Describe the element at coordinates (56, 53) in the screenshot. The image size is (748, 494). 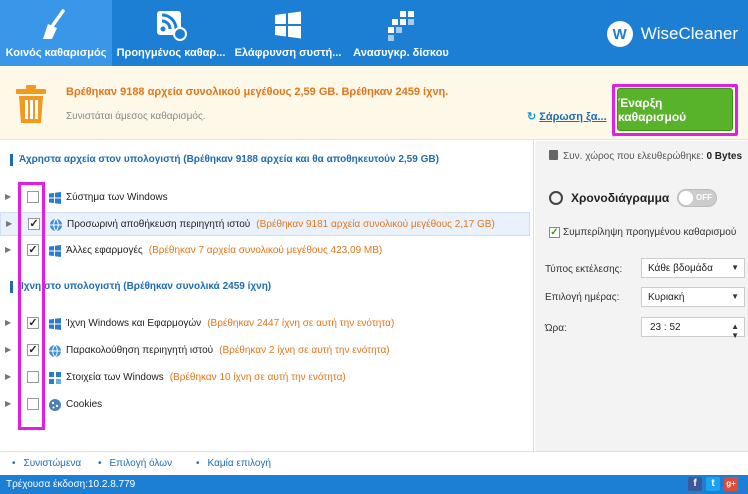
I see `tab-label: Κοινός καθαρισμός` at that location.